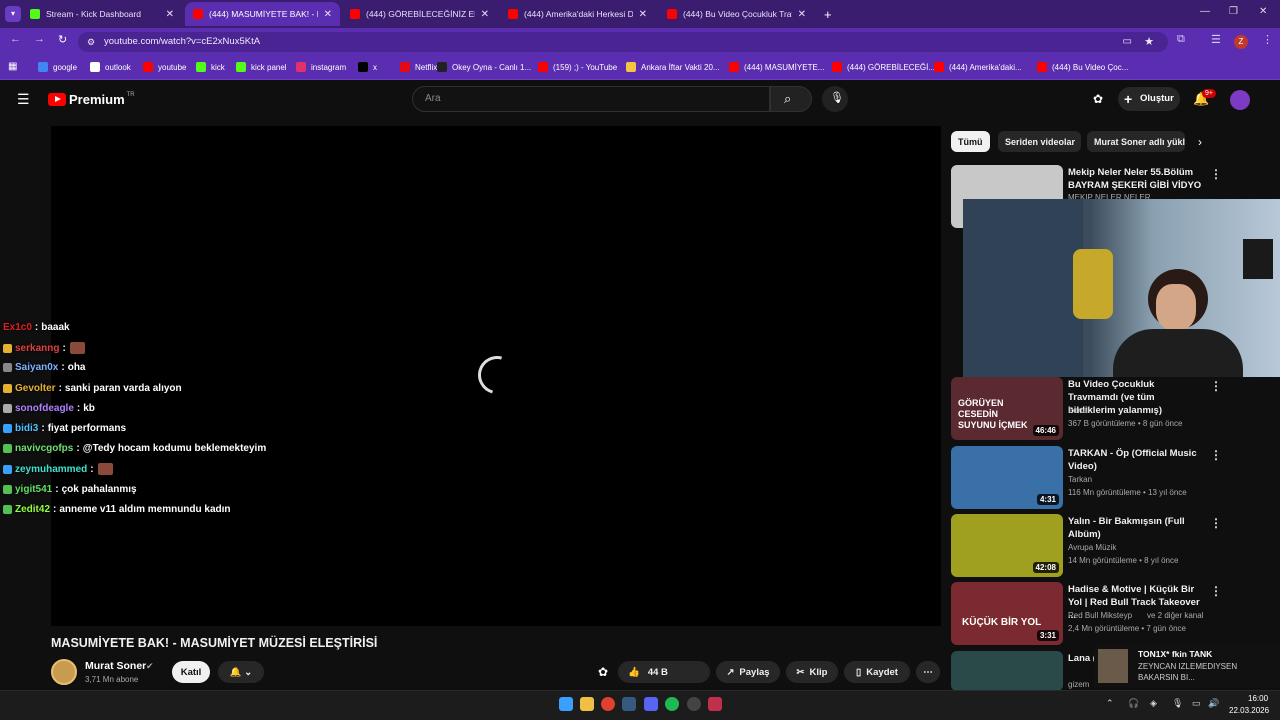 The image size is (1280, 720). I want to click on video-thumbnail: 4:31, so click(1007, 477).